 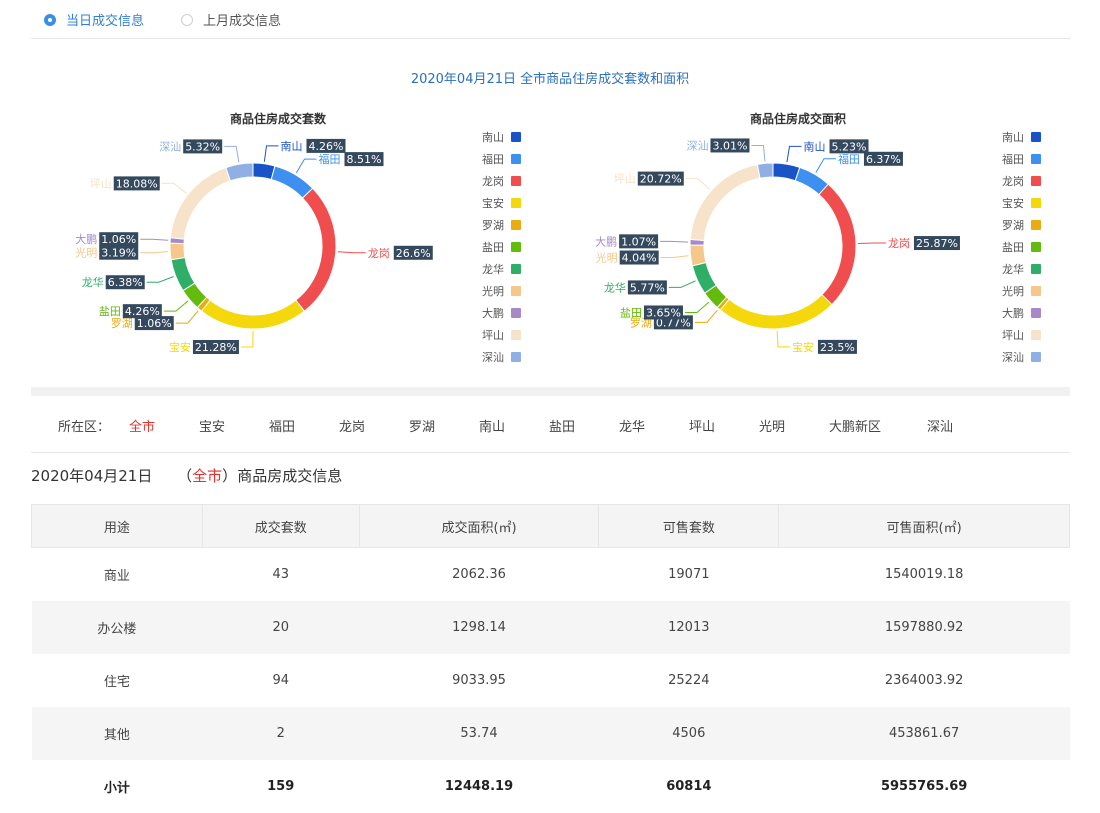 I want to click on slice-value-南山: 4.26%, so click(x=325, y=146).